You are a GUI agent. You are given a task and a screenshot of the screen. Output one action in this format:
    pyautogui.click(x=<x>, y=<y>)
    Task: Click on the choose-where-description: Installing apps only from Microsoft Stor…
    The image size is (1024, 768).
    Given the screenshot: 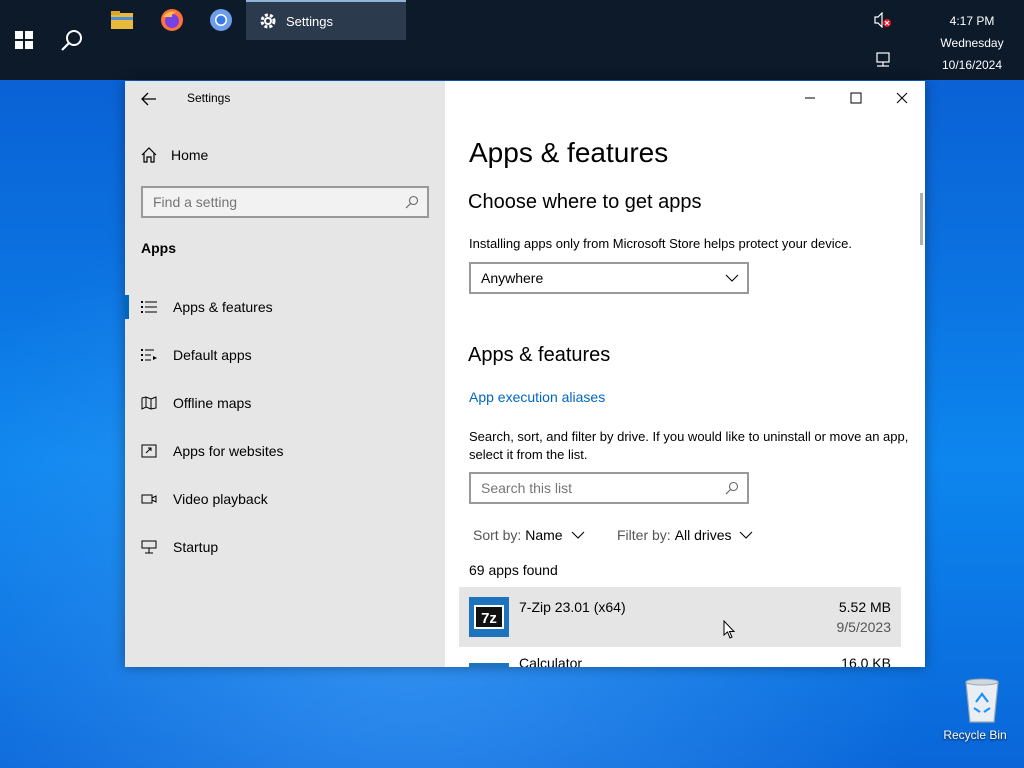 What is the action you would take?
    pyautogui.click(x=660, y=243)
    